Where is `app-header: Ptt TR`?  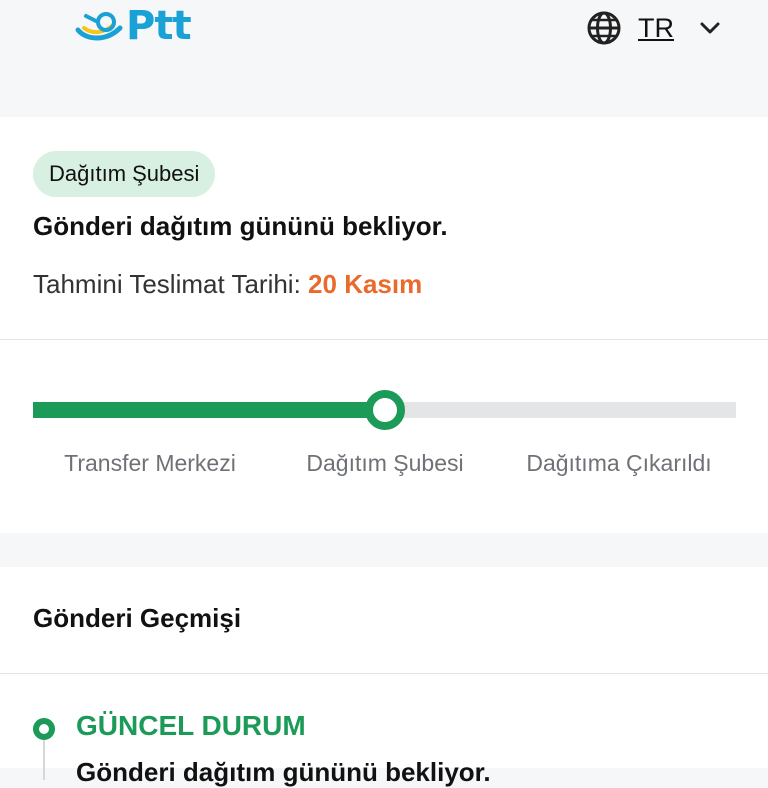 app-header: Ptt TR is located at coordinates (384, 58).